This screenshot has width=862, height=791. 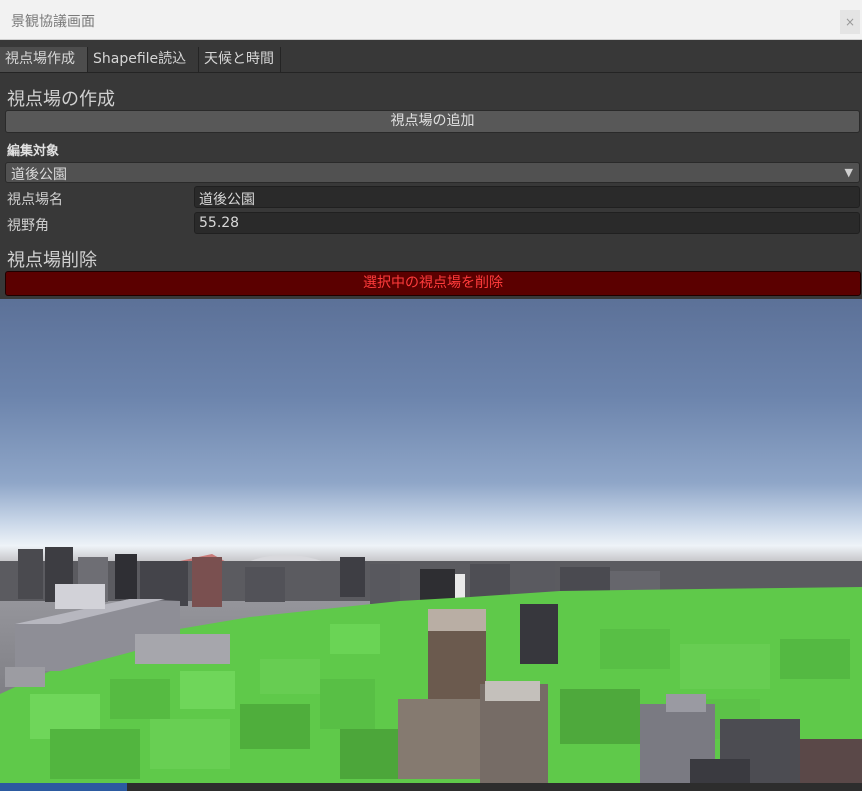 What do you see at coordinates (432, 121) in the screenshot?
I see `add-viewpoint-button: 視点場の追加` at bounding box center [432, 121].